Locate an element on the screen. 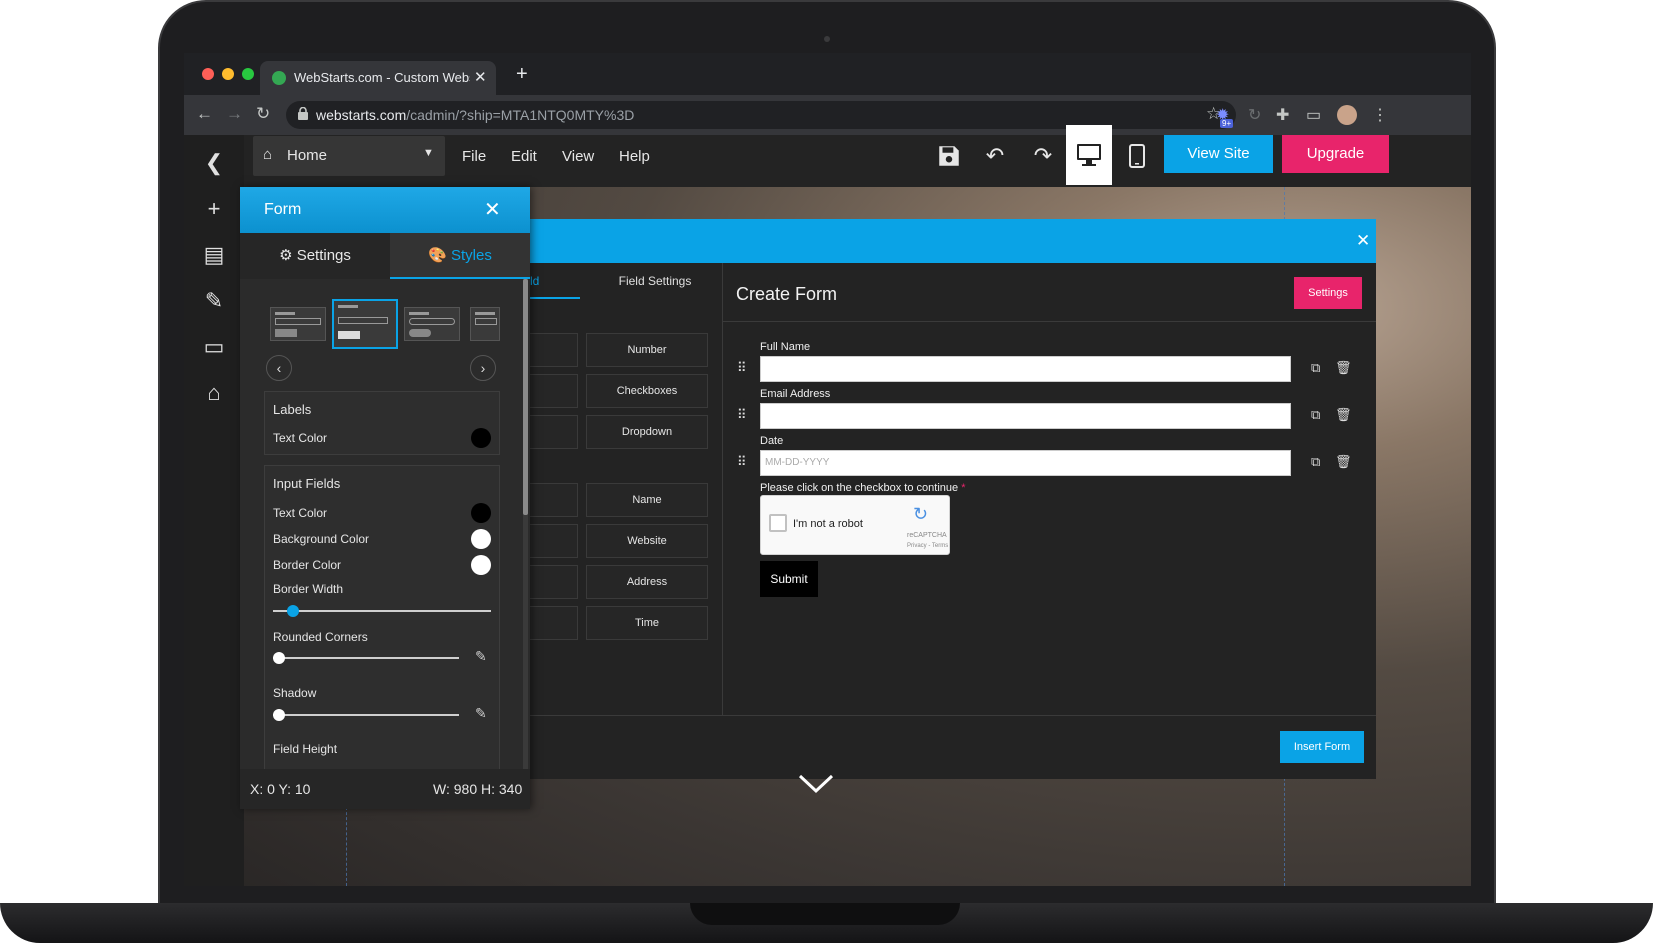 This screenshot has height=947, width=1653. dialog-close-icon: ✕ is located at coordinates (1363, 241).